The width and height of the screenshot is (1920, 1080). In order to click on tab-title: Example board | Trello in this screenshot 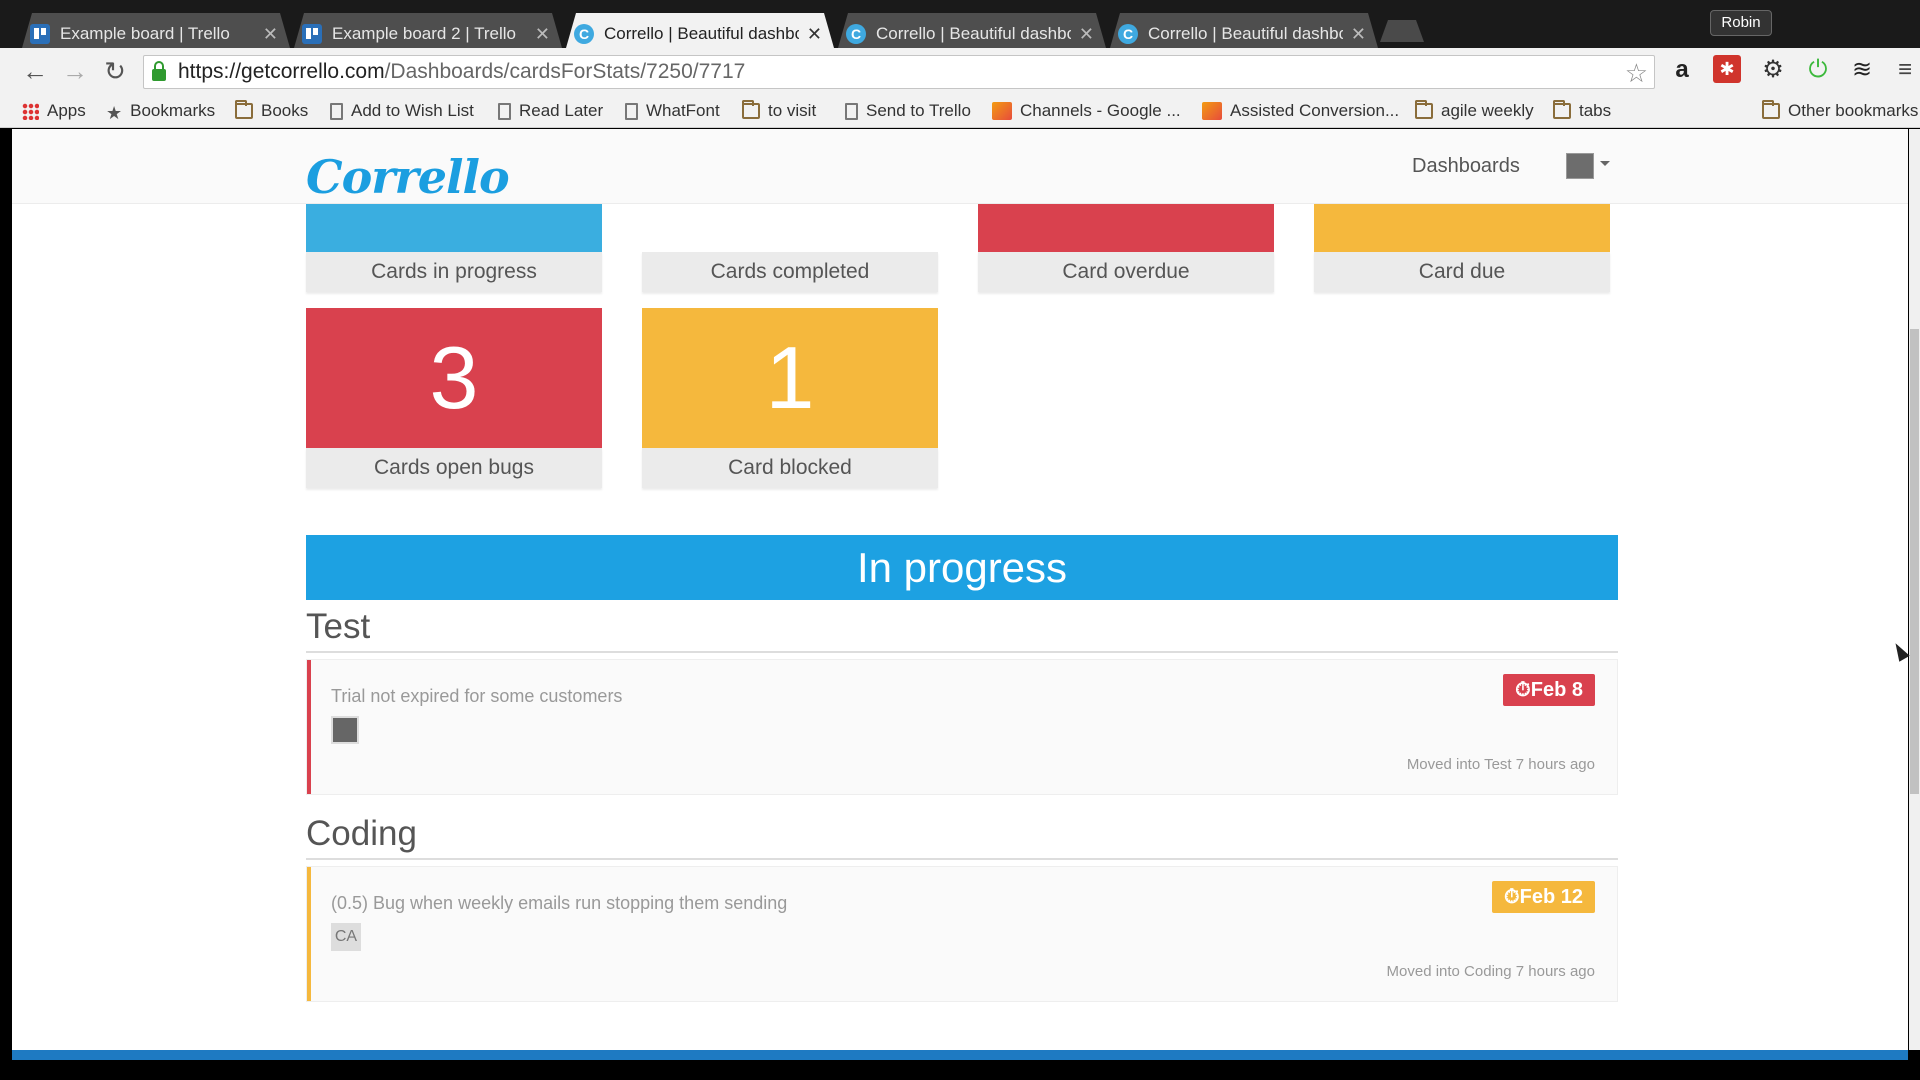, I will do `click(145, 33)`.